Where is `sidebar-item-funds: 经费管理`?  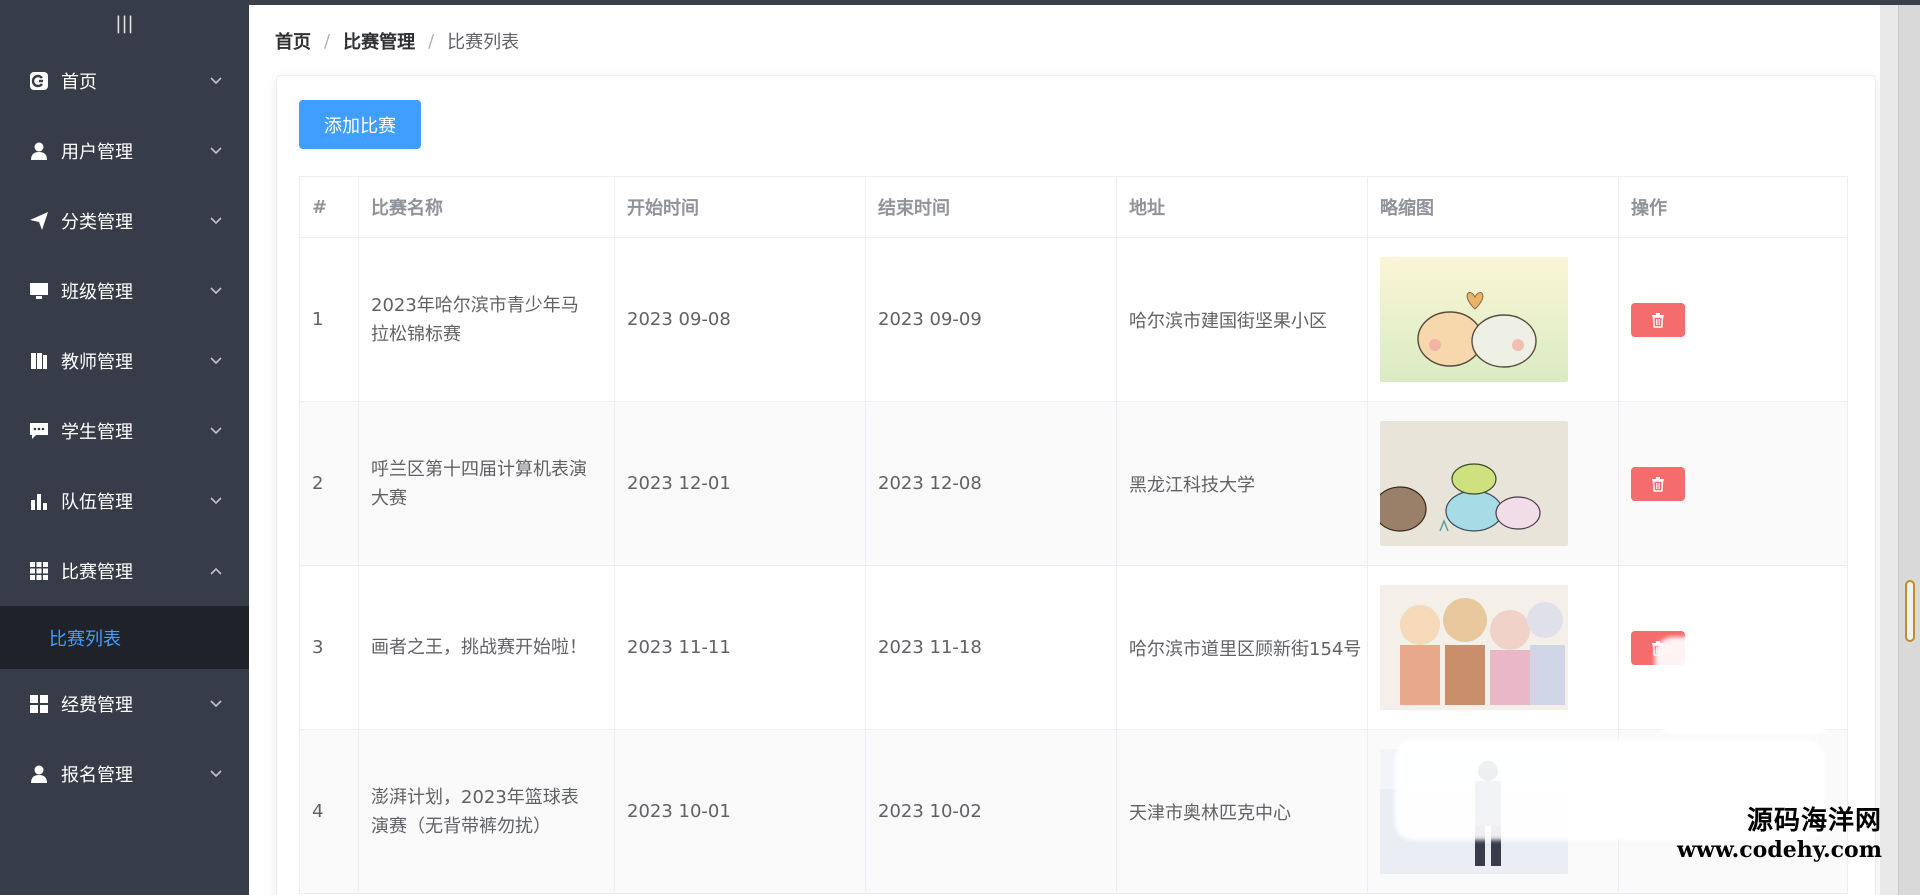
sidebar-item-funds: 经费管理 is located at coordinates (124, 704).